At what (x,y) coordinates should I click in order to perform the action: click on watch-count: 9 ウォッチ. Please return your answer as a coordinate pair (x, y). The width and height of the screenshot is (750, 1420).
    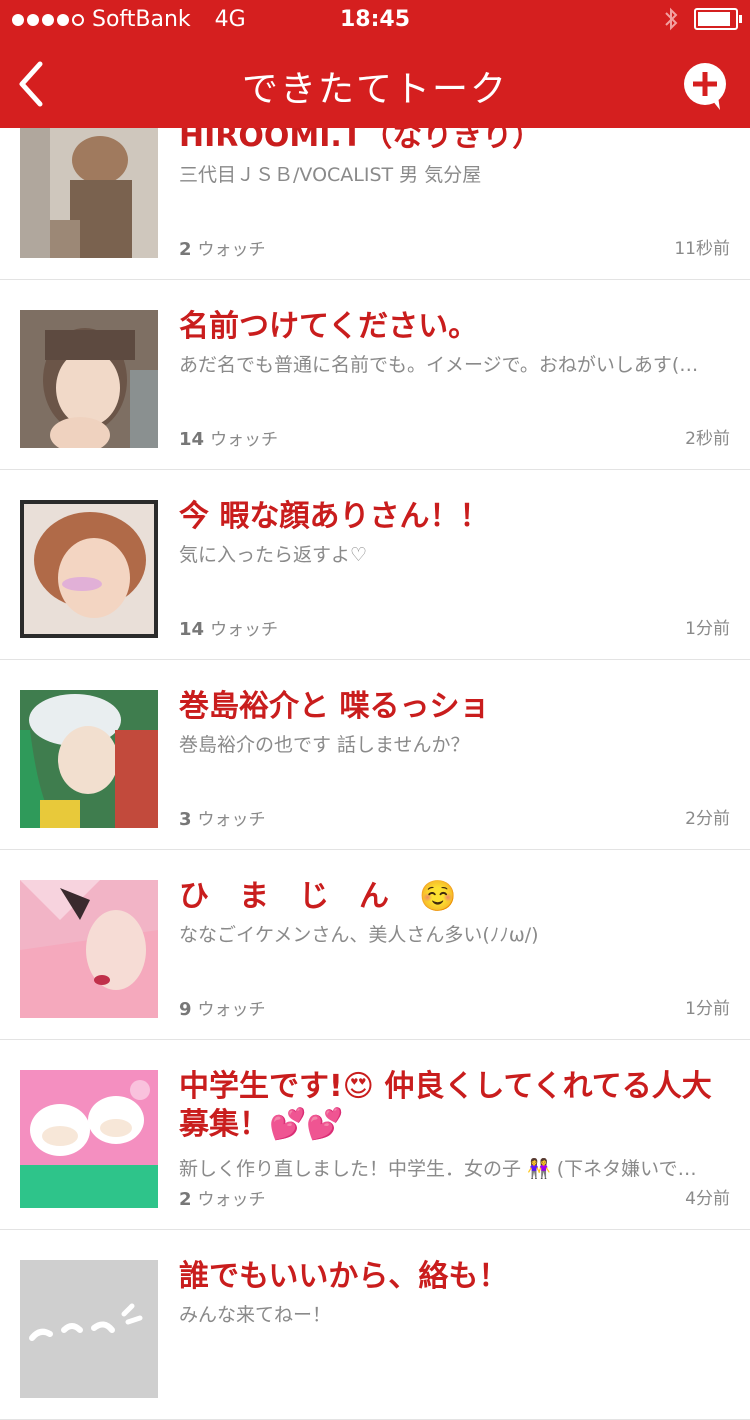
    Looking at the image, I should click on (222, 1009).